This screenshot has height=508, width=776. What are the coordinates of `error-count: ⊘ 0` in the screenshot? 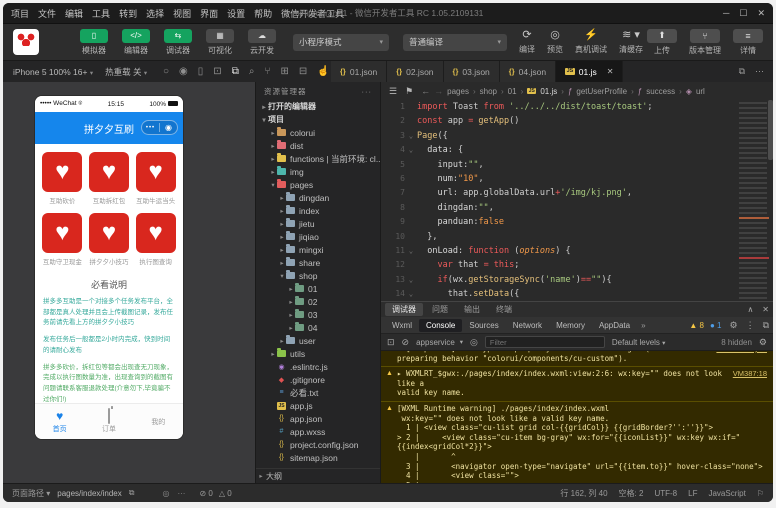 It's located at (205, 493).